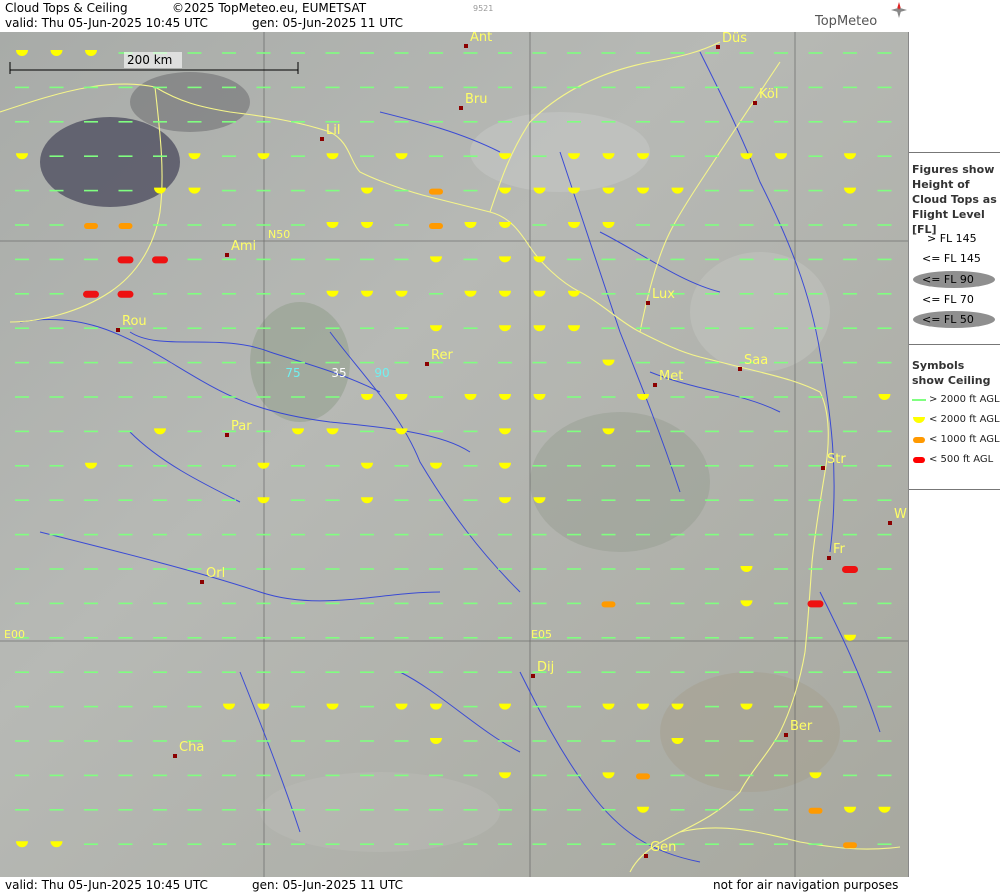 The height and width of the screenshot is (893, 1000). What do you see at coordinates (279, 234) in the screenshot?
I see `grid-label: N50` at bounding box center [279, 234].